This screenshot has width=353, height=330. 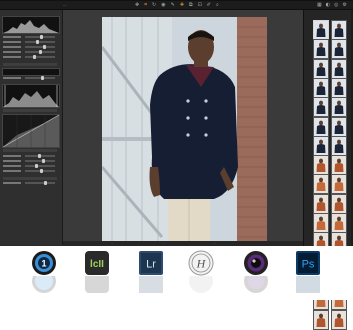 I want to click on crop-icon: ⌗, so click(x=145, y=5).